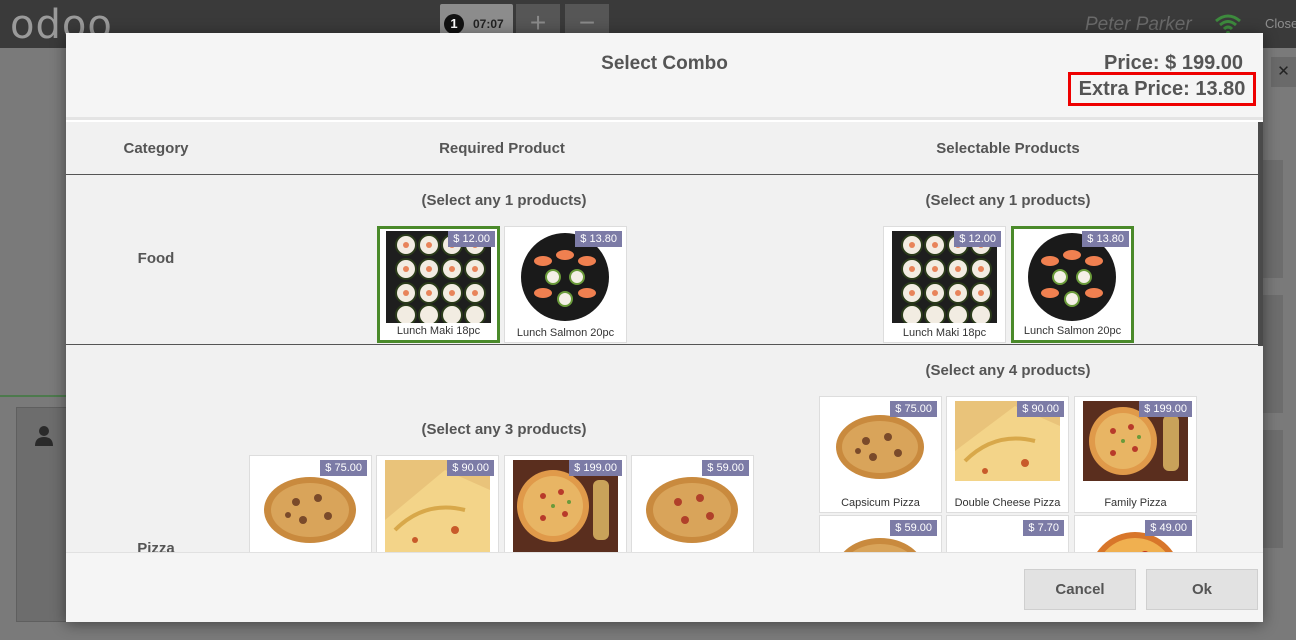 The height and width of the screenshot is (640, 1296). I want to click on required-product-header: Required Product, so click(502, 148).